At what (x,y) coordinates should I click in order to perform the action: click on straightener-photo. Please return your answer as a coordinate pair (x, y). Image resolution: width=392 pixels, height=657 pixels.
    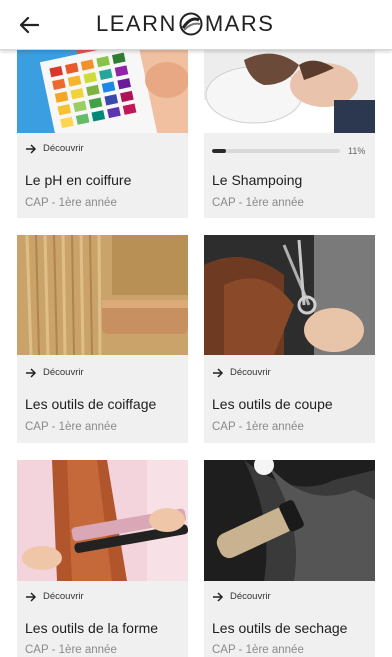
    Looking at the image, I should click on (102, 520).